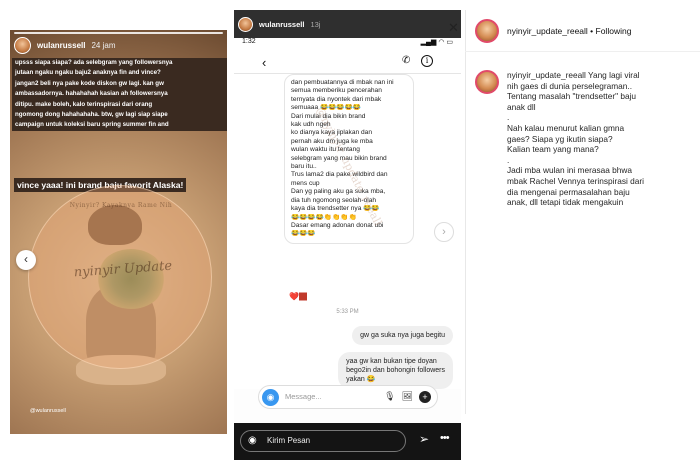 The width and height of the screenshot is (700, 460). Describe the element at coordinates (572, 96) in the screenshot. I see `caption-line: Tentang masalah "trendsetter" baju` at that location.